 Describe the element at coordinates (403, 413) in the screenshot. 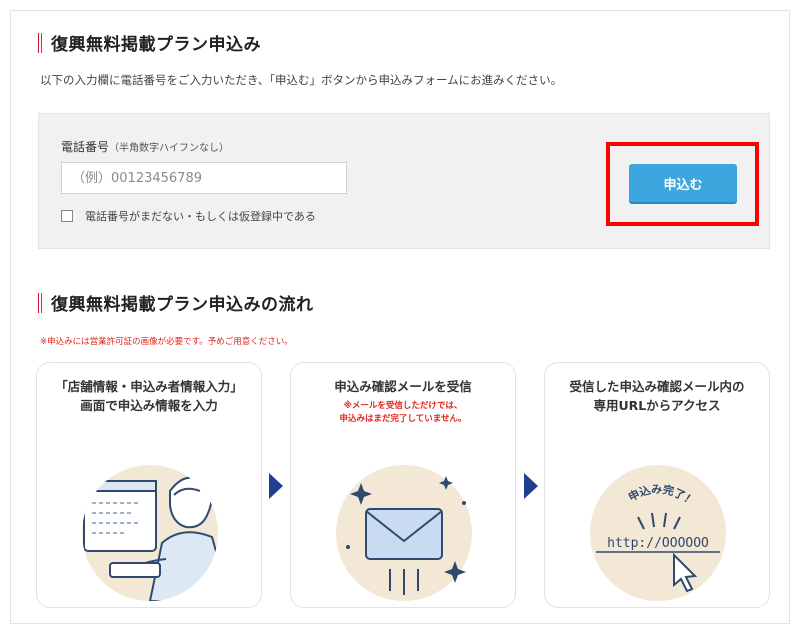

I see `step-note: ※メールを受信しただけでは、 申込みはまだ完了していません。` at that location.